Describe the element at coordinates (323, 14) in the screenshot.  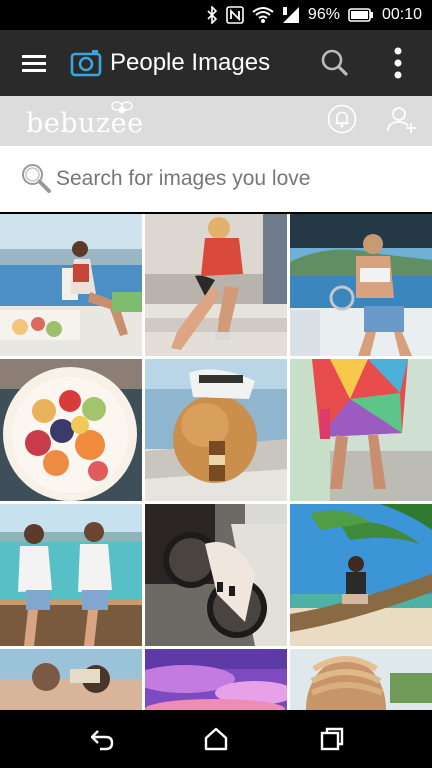
I see `battery-percent: 96%` at that location.